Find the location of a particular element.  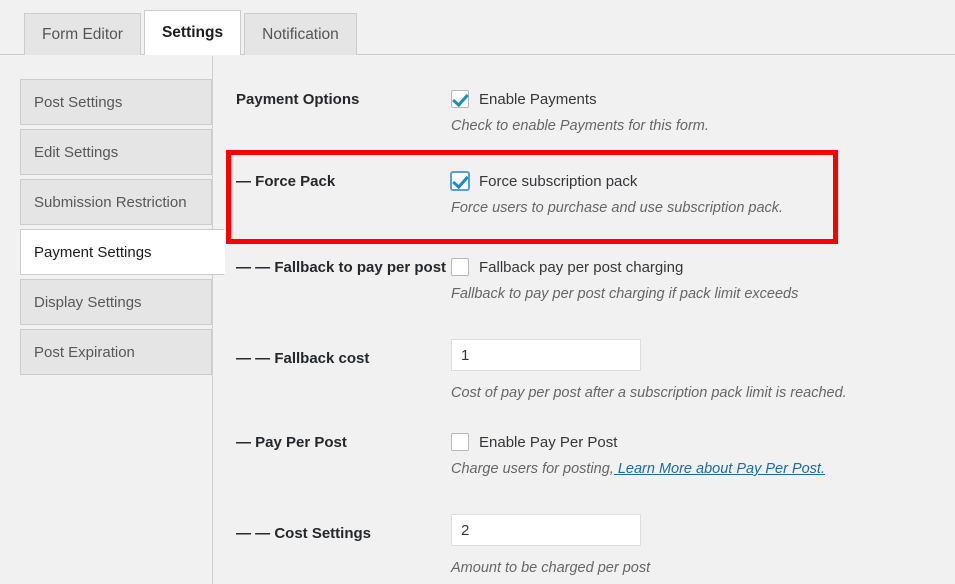

enable-payments-label: Enable Payments is located at coordinates (538, 99).